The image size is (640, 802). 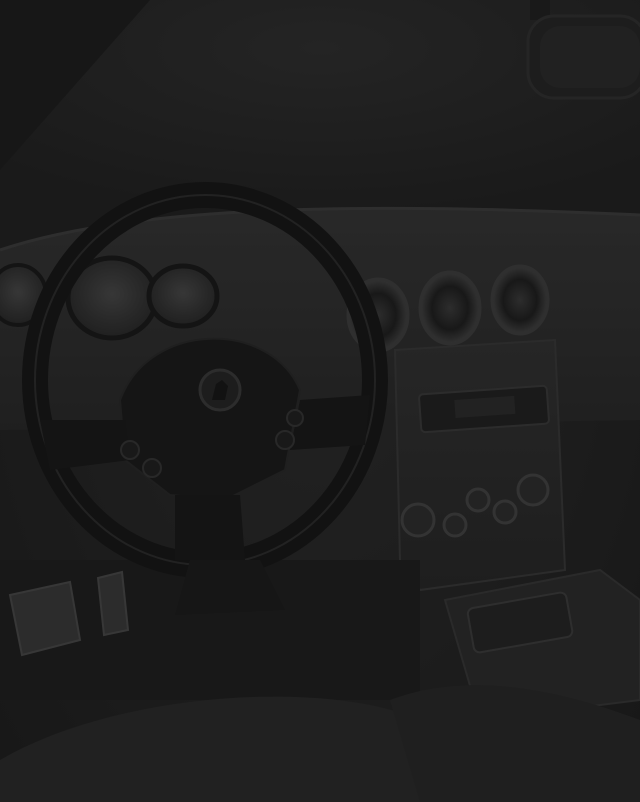 I want to click on speedometer-gauge, so click(x=183, y=296).